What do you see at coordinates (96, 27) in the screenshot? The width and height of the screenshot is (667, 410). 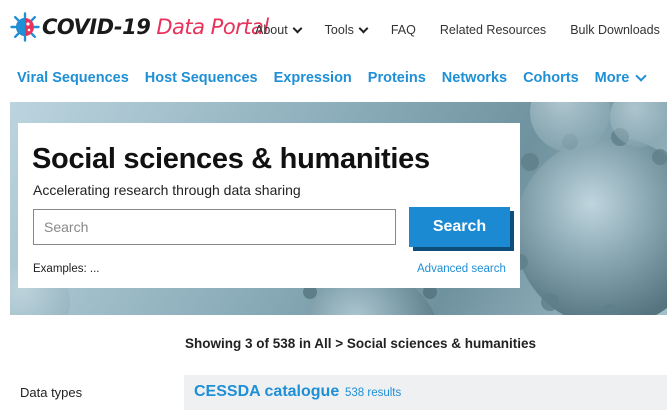 I see `logo-title: COVID-19` at bounding box center [96, 27].